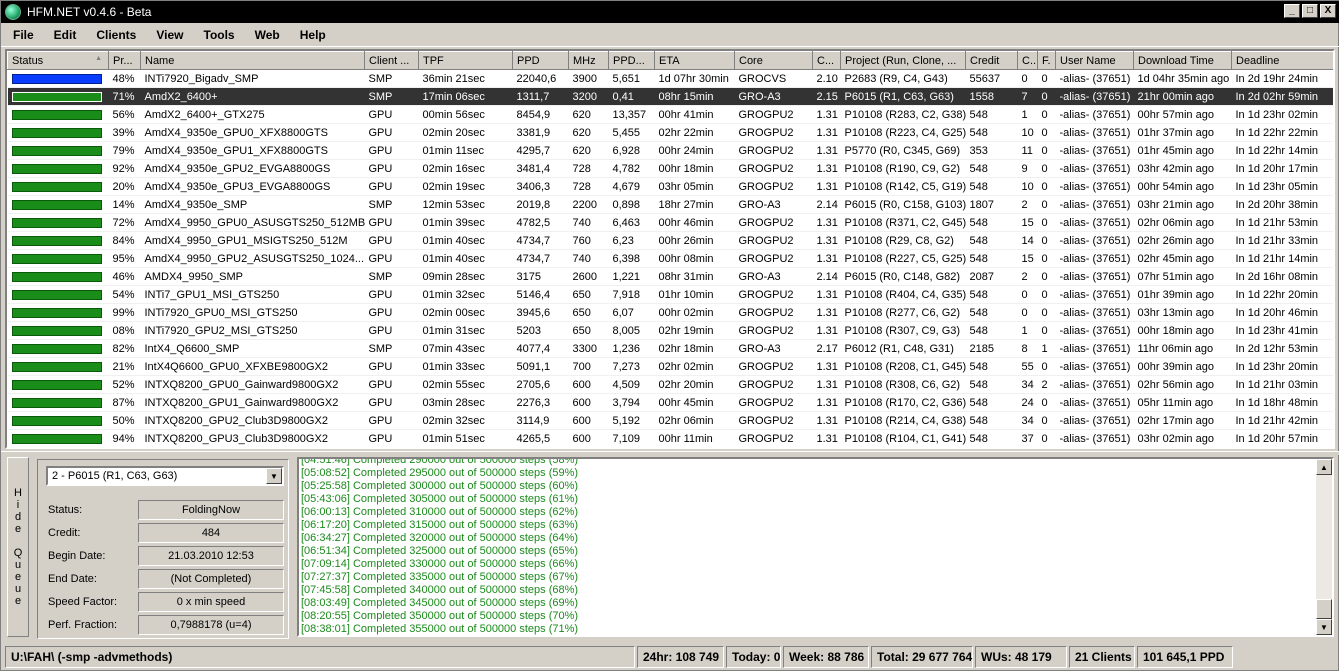 The width and height of the screenshot is (1339, 671). Describe the element at coordinates (1094, 60) in the screenshot. I see `column-header: User Name` at that location.